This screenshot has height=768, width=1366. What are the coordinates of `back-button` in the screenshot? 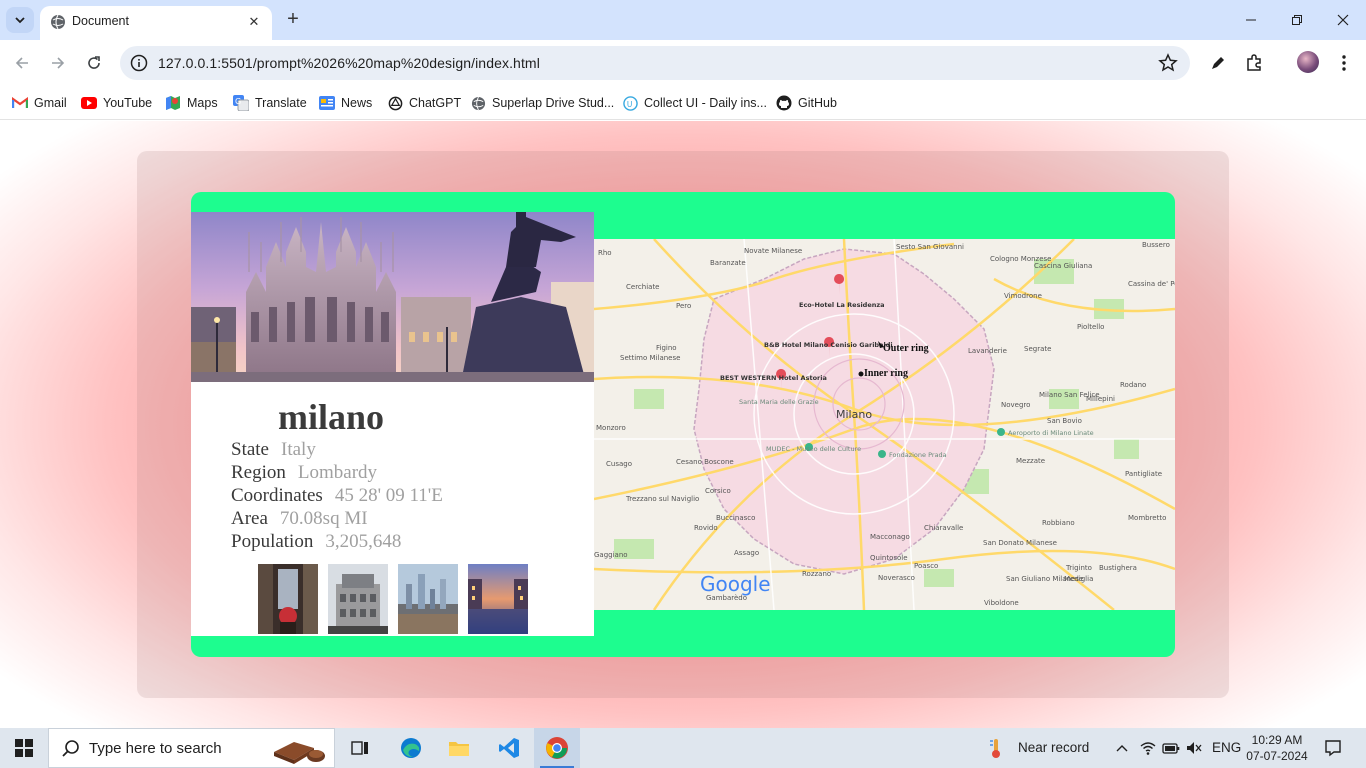 It's located at (22, 63).